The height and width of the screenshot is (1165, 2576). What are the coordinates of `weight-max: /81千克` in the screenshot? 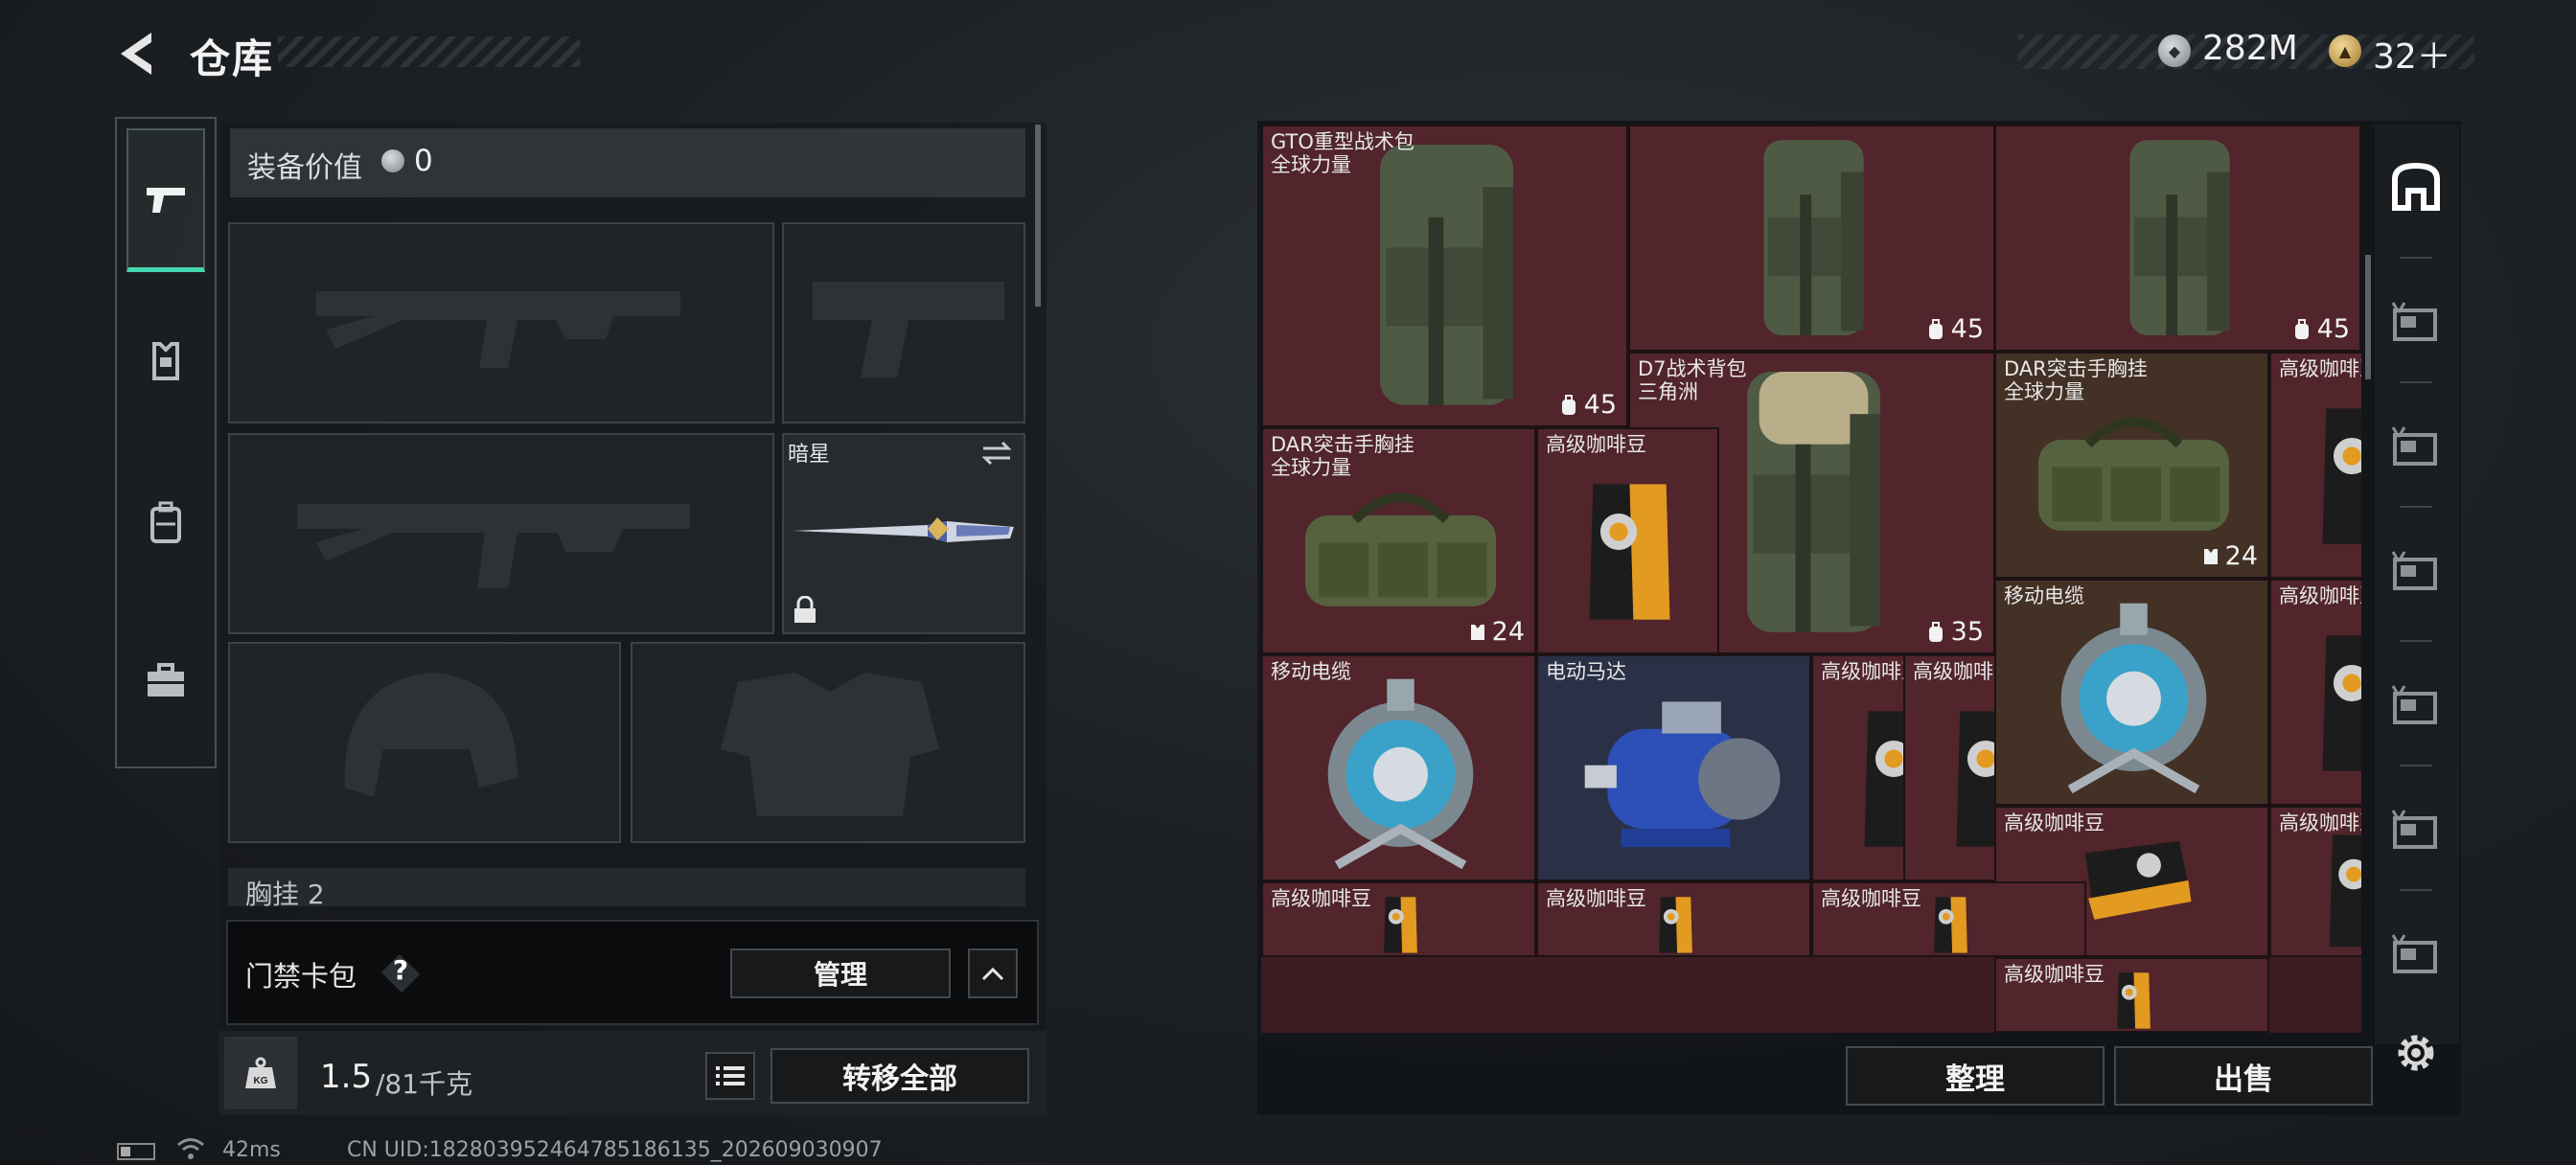 It's located at (424, 1084).